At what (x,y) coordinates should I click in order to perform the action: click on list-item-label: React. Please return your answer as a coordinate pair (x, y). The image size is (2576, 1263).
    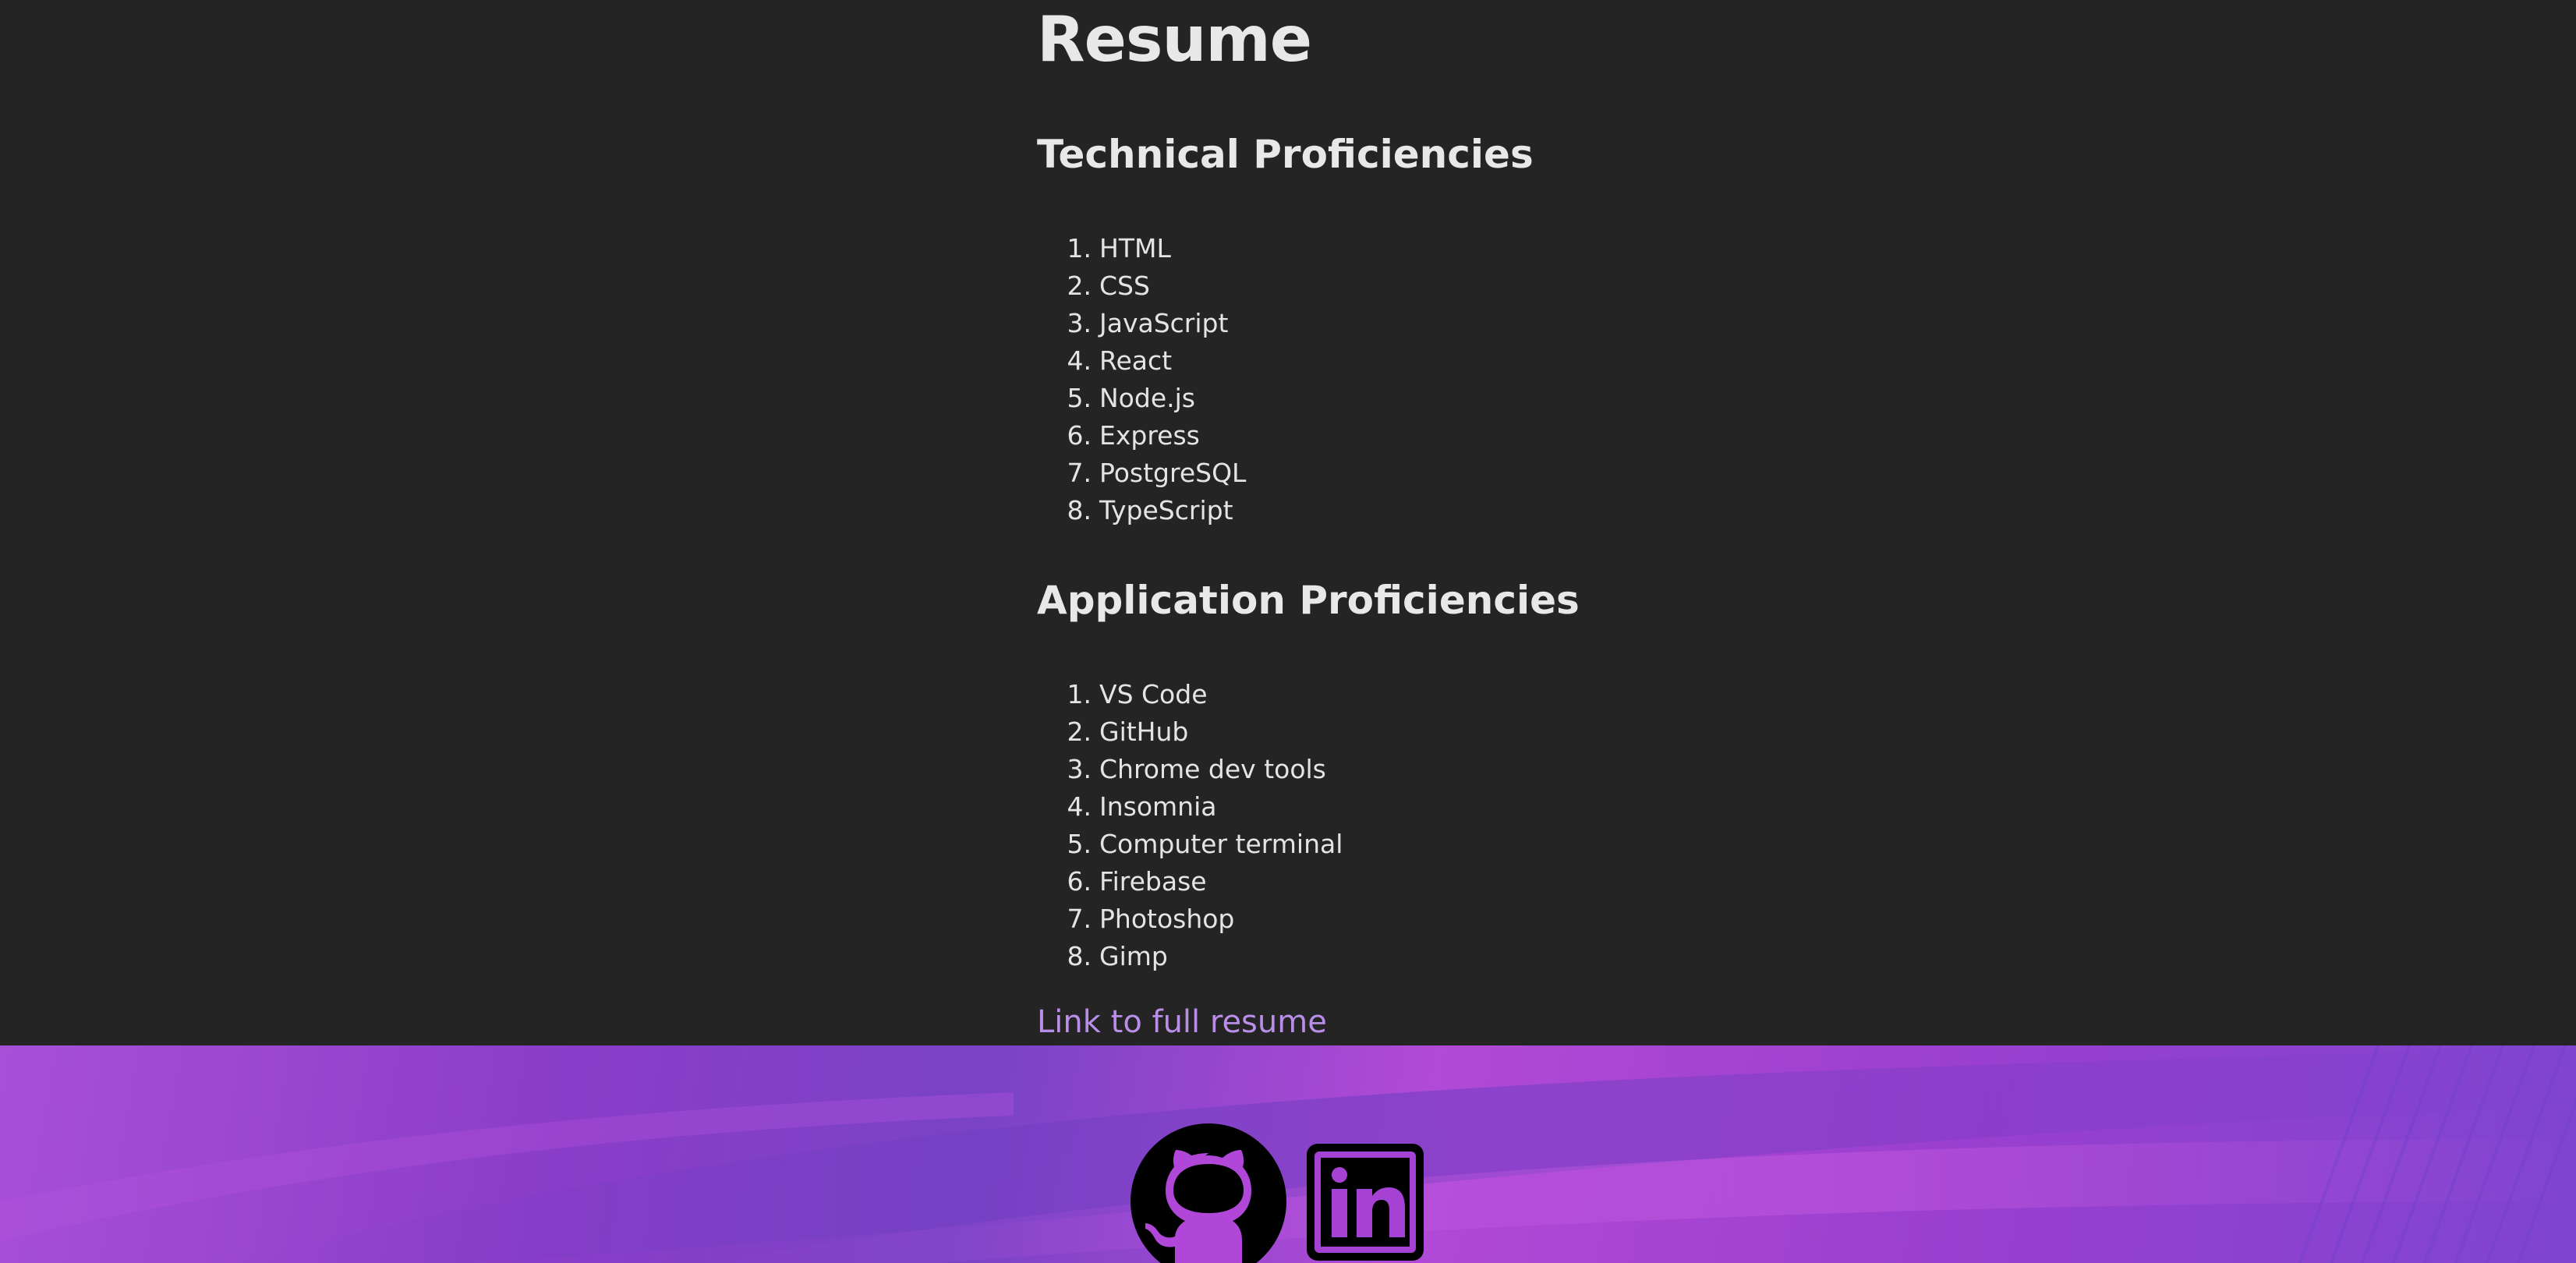
    Looking at the image, I should click on (1136, 360).